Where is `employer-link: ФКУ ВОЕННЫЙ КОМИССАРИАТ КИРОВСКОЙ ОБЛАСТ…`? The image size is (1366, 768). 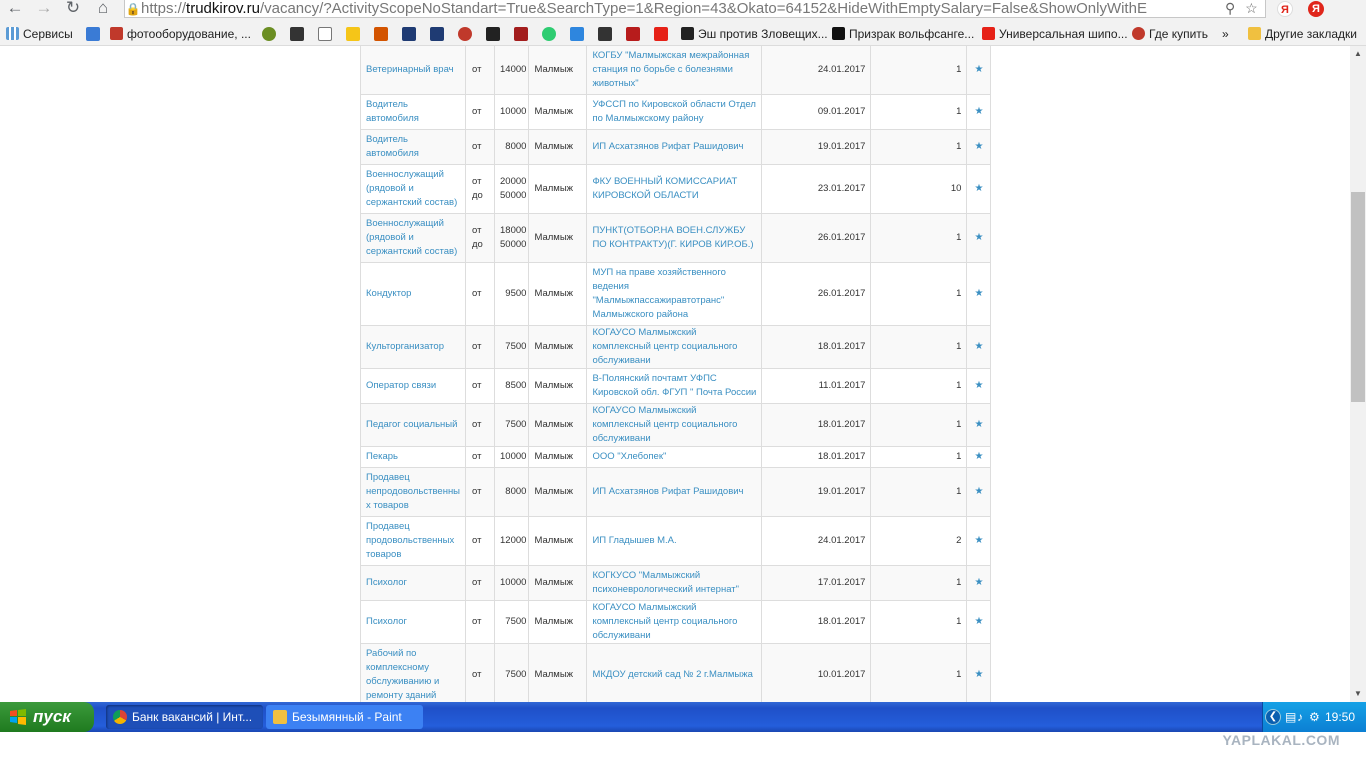
employer-link: ФКУ ВОЕННЫЙ КОМИССАРИАТ КИРОВСКОЙ ОБЛАСТ… is located at coordinates (674, 189).